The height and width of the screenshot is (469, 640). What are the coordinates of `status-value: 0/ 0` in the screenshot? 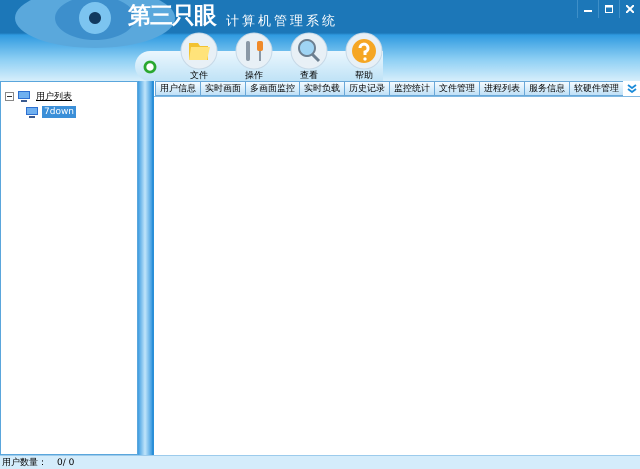 It's located at (65, 463).